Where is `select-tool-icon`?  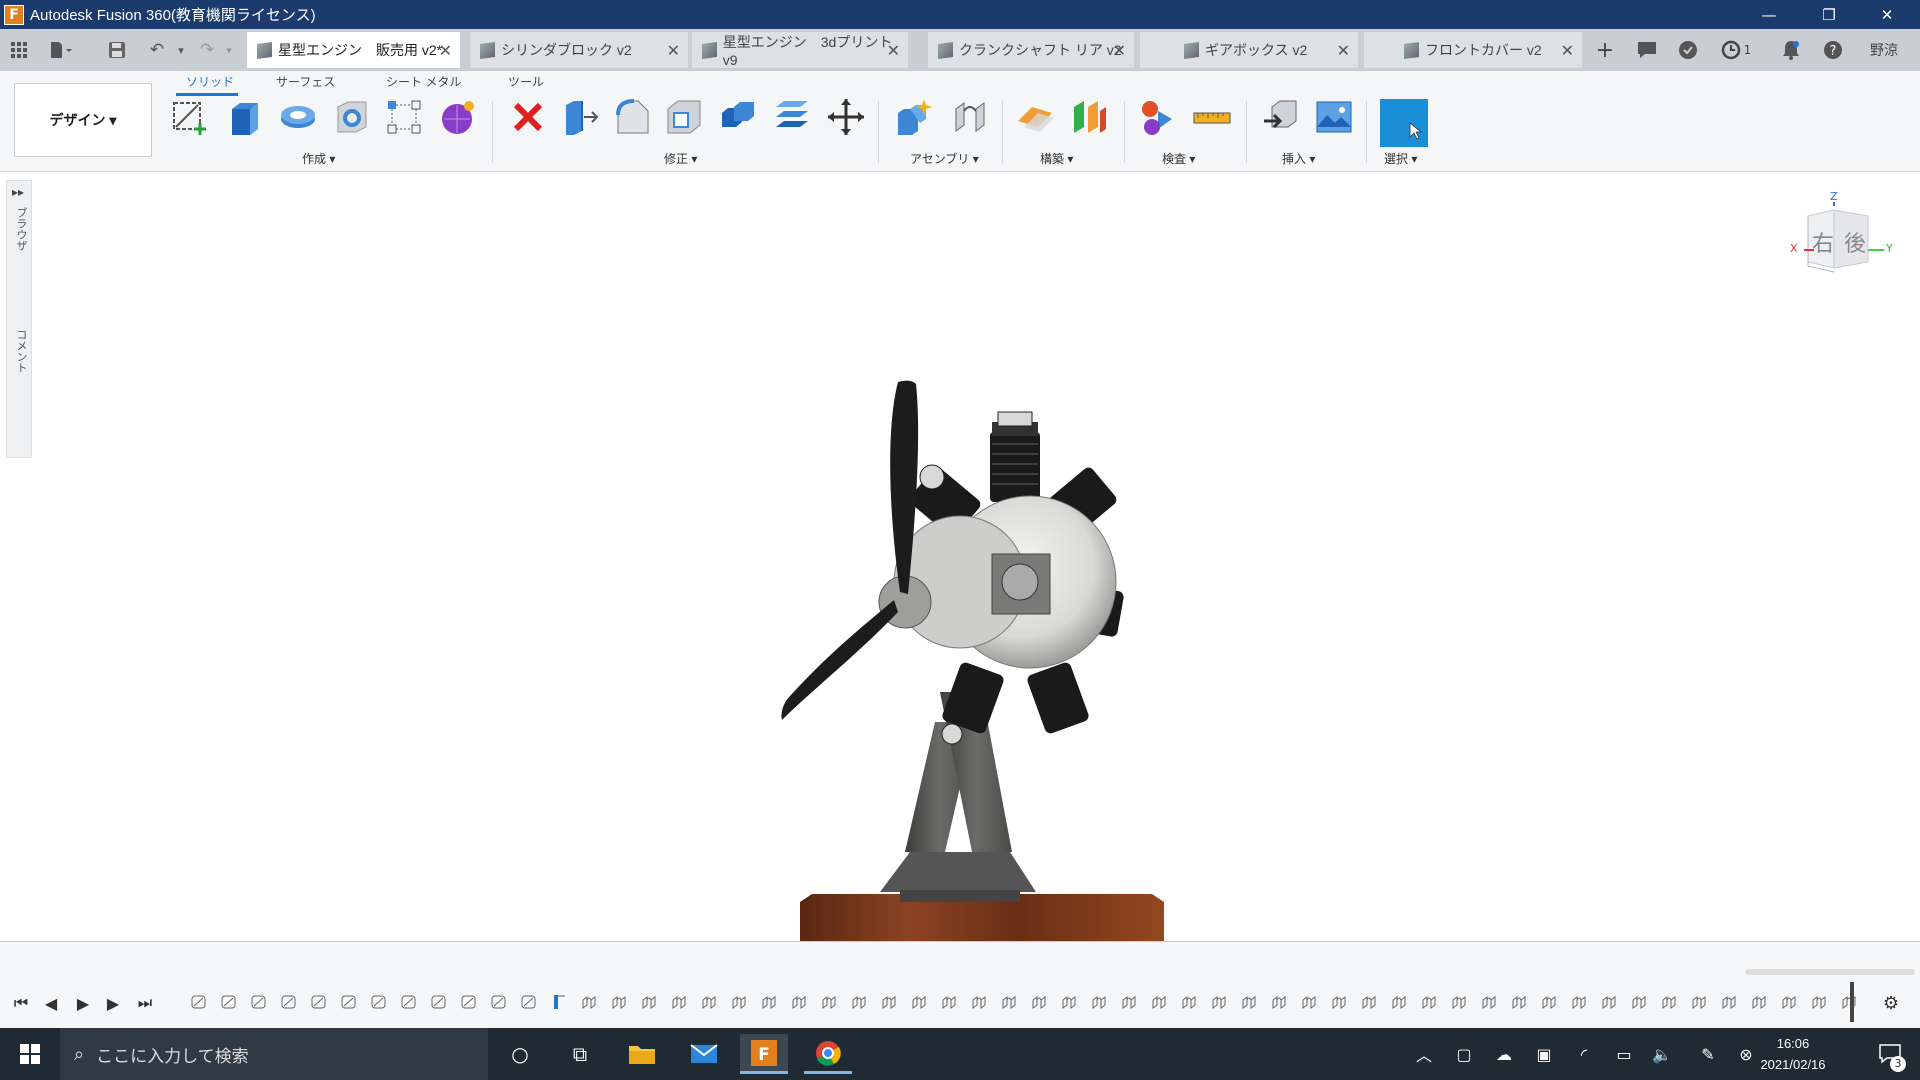 select-tool-icon is located at coordinates (1404, 123).